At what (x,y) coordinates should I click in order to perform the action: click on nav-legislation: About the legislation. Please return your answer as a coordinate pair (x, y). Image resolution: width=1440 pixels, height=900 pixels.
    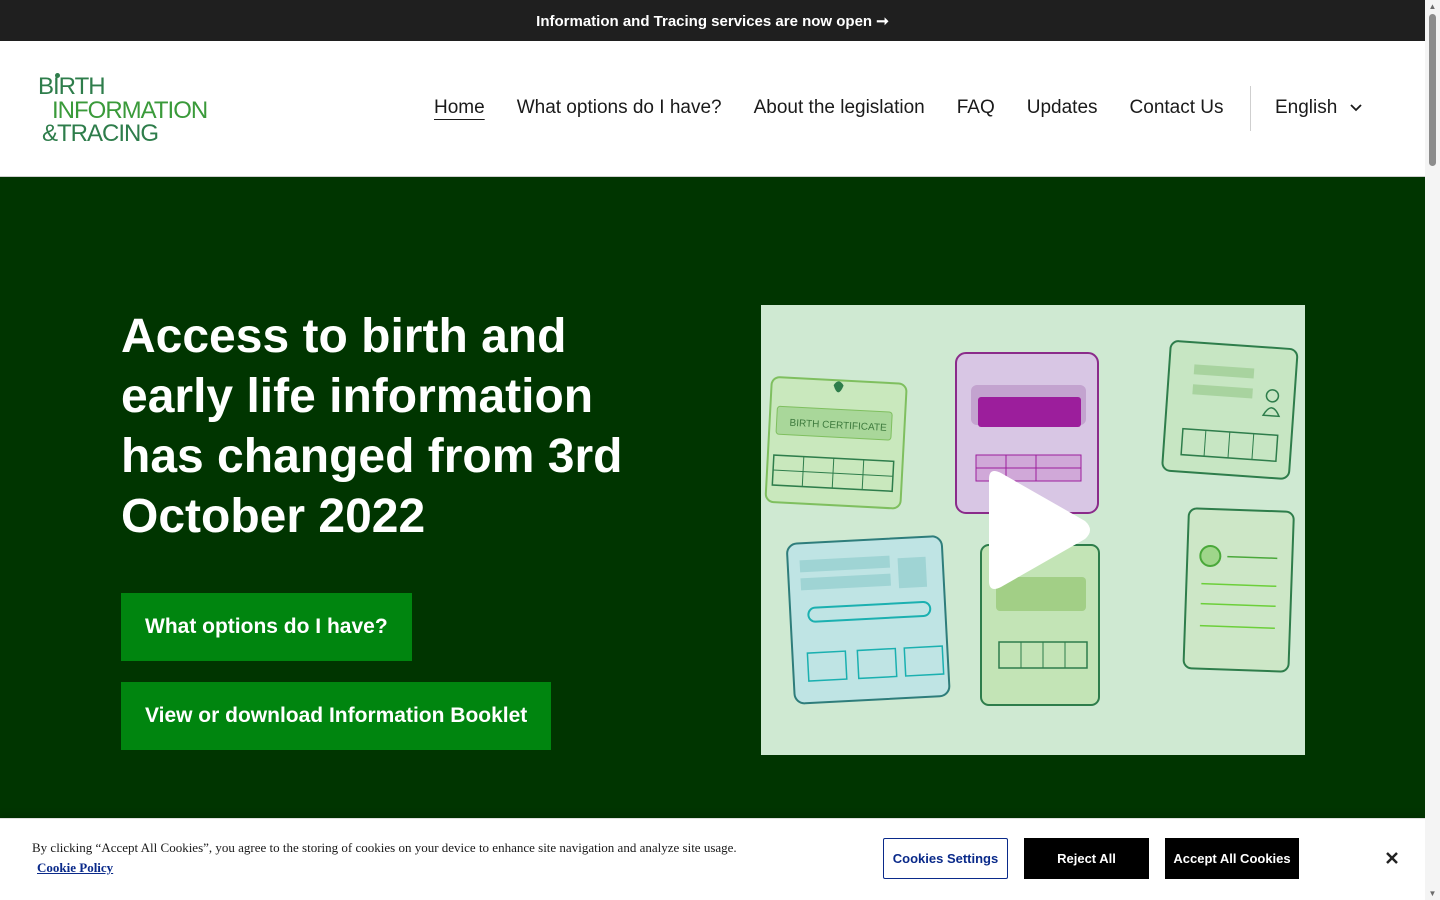
    Looking at the image, I should click on (839, 108).